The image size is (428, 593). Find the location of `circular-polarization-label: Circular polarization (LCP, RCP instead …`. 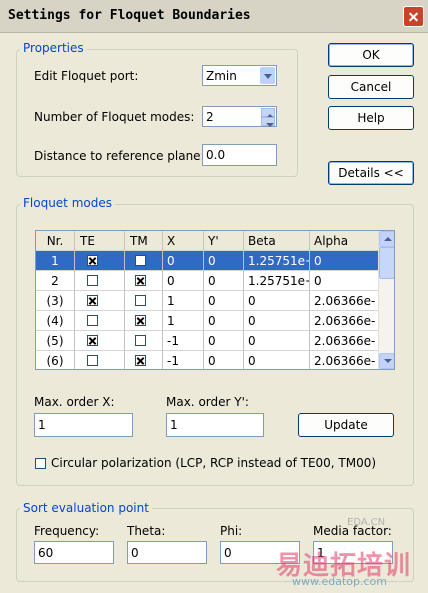

circular-polarization-label: Circular polarization (LCP, RCP instead … is located at coordinates (214, 463).